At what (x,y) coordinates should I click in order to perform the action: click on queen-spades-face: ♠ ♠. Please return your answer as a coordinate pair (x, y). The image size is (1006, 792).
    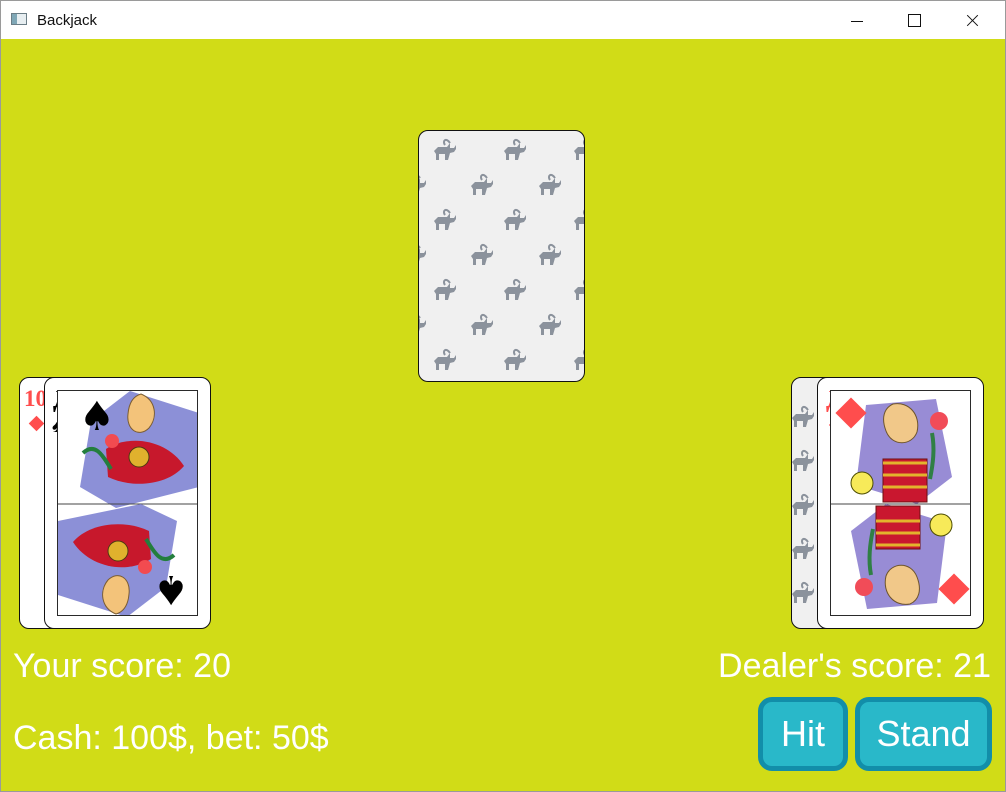
    Looking at the image, I should click on (127, 503).